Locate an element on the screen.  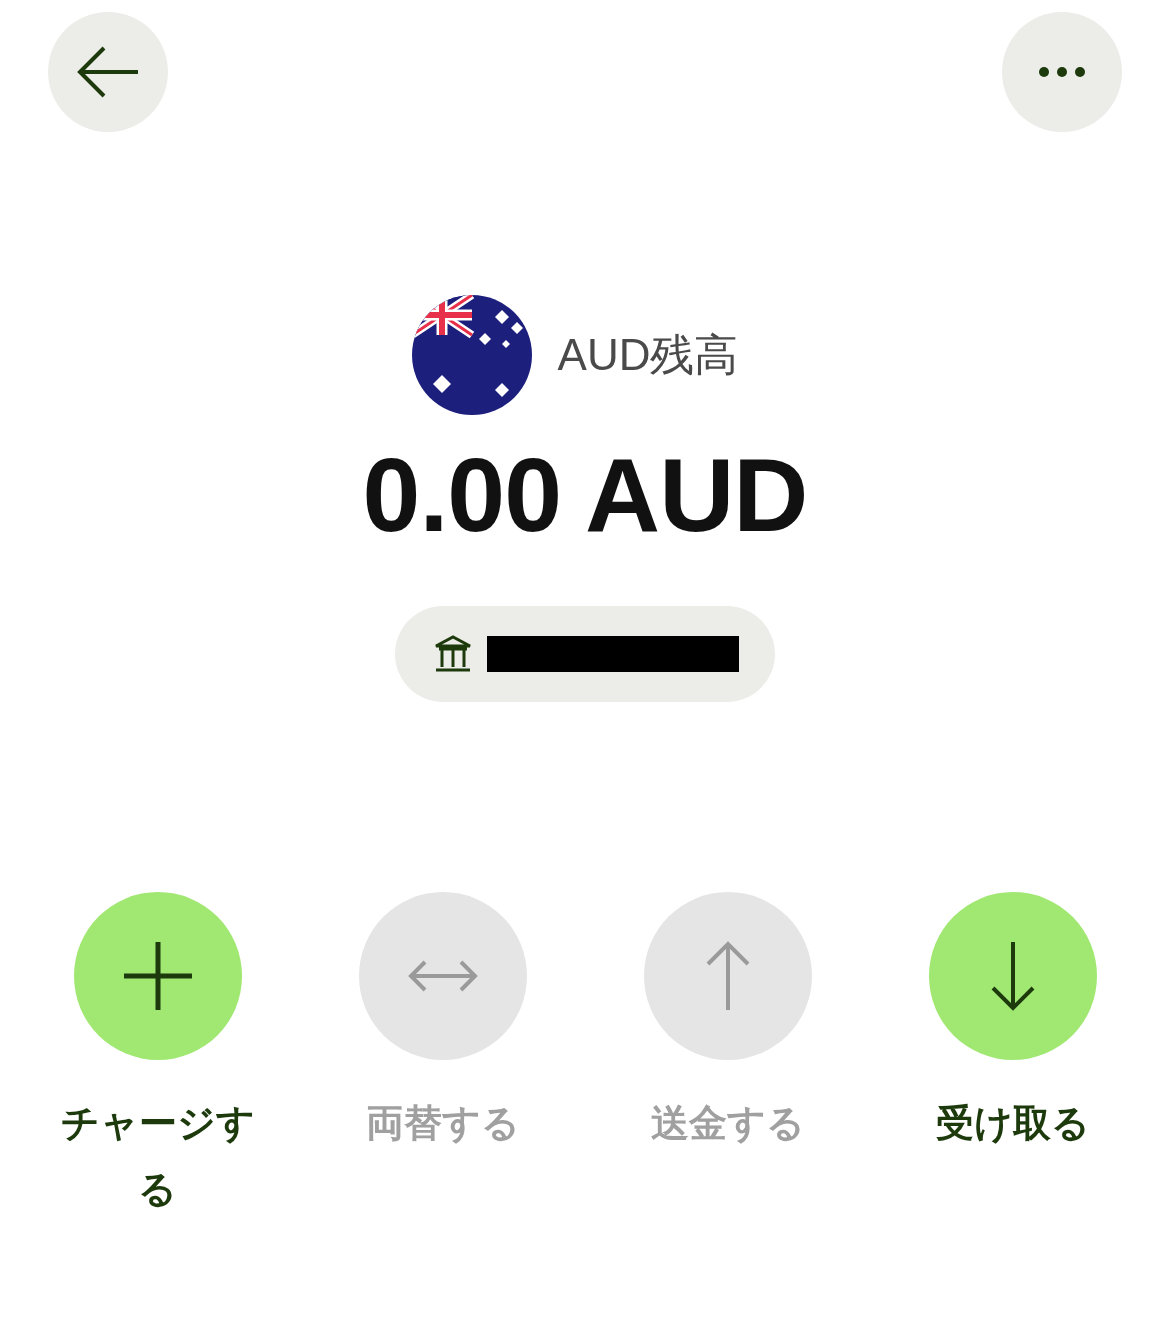
balance-label: AUD残高 is located at coordinates (648, 354).